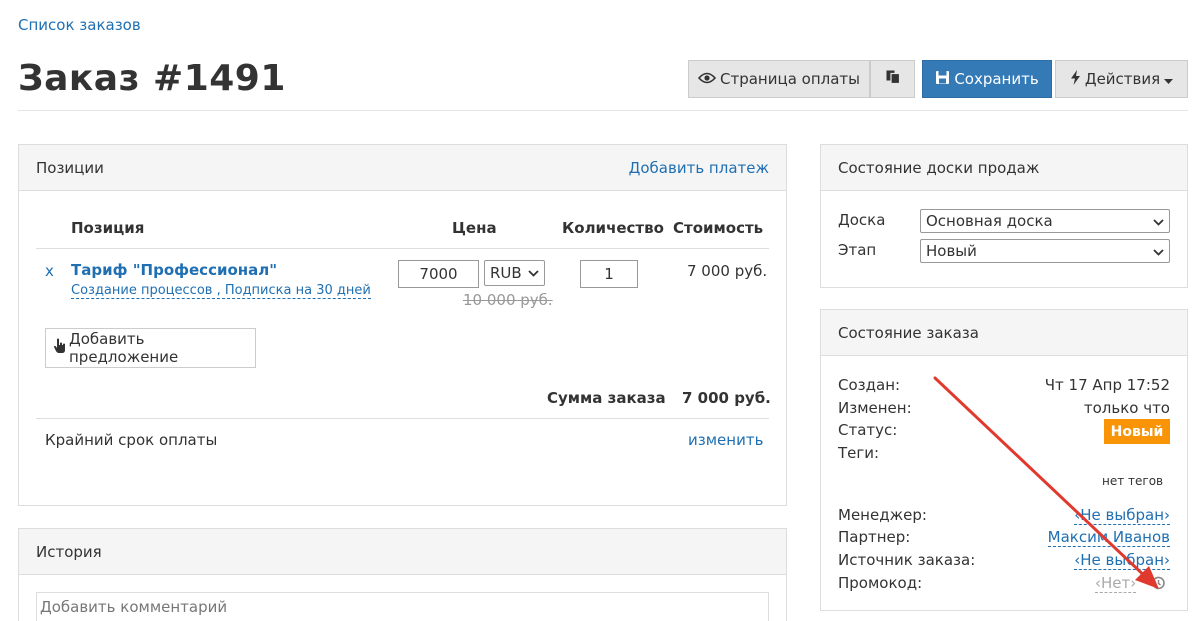 This screenshot has height=621, width=1200. What do you see at coordinates (609, 274) in the screenshot?
I see `quantity-input: 1` at bounding box center [609, 274].